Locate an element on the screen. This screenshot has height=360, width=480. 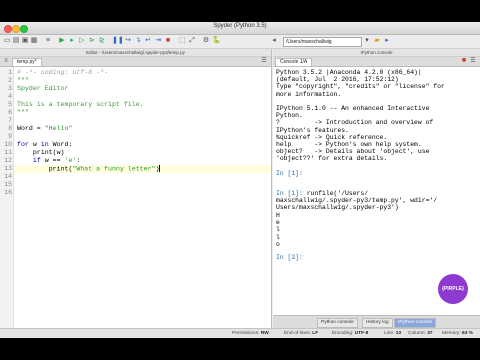
interrupt-icon: ■ is located at coordinates (464, 61).